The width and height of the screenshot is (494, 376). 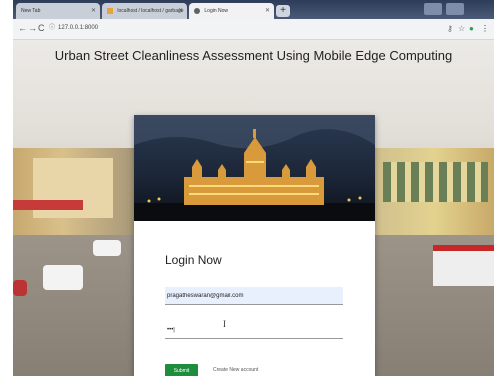 I want to click on palace-hero-image, so click(x=254, y=168).